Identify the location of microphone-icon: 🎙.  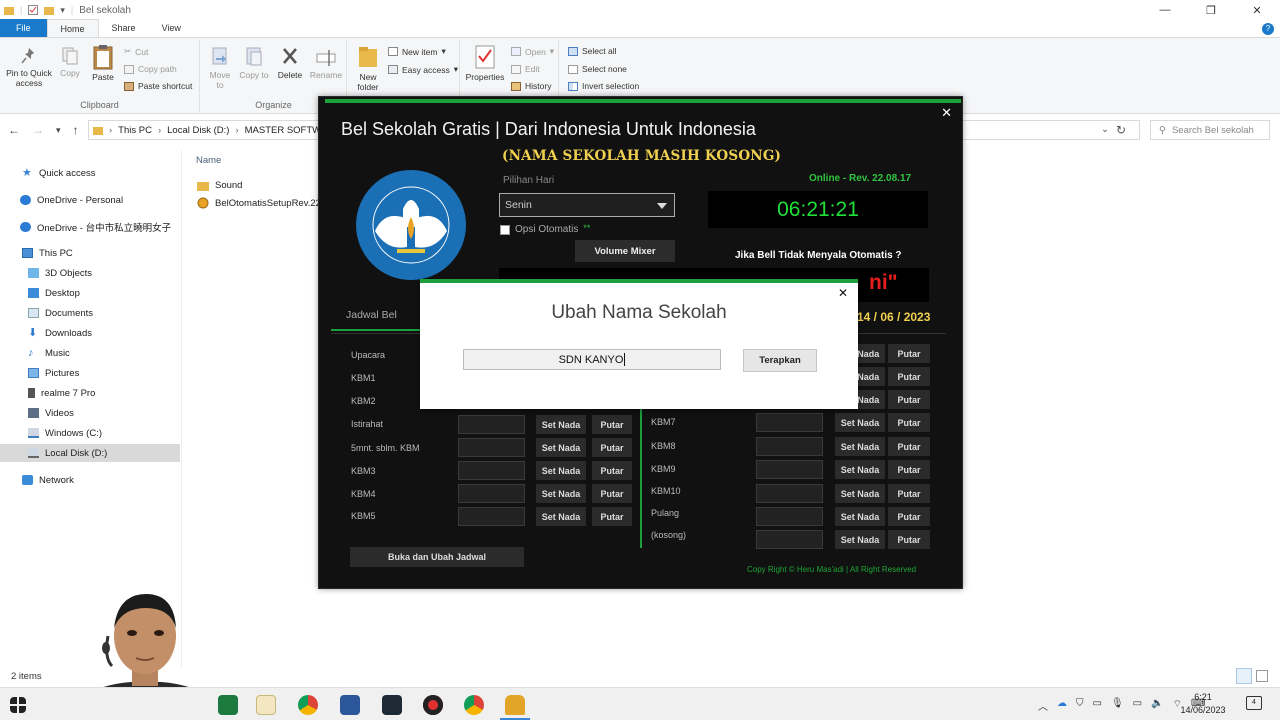
(1117, 705).